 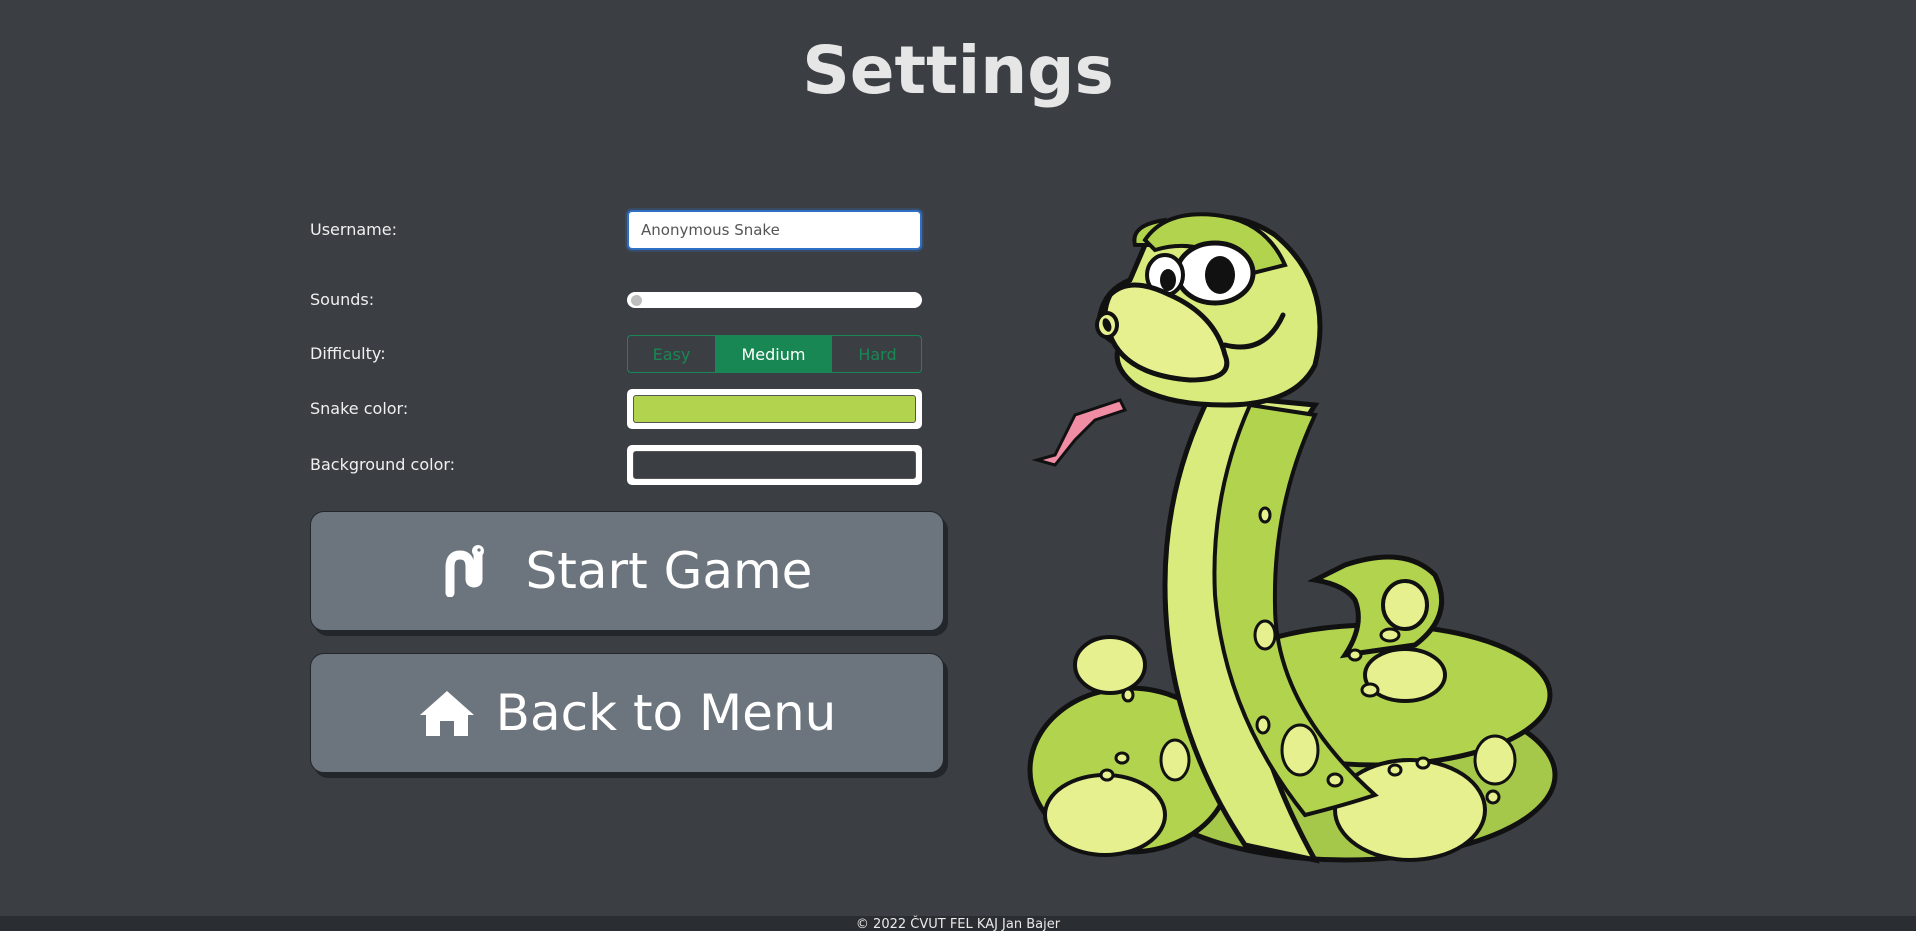 I want to click on username-input, so click(x=774, y=230).